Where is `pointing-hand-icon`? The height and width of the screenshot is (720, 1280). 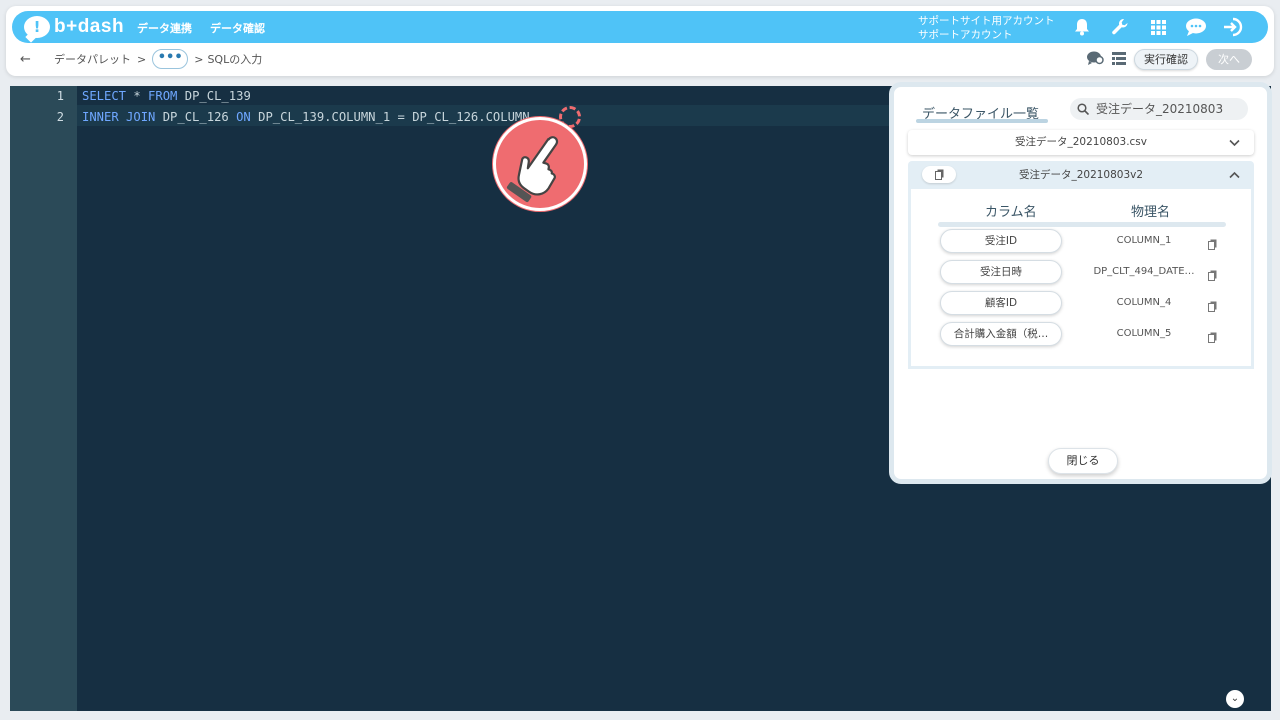 pointing-hand-icon is located at coordinates (540, 164).